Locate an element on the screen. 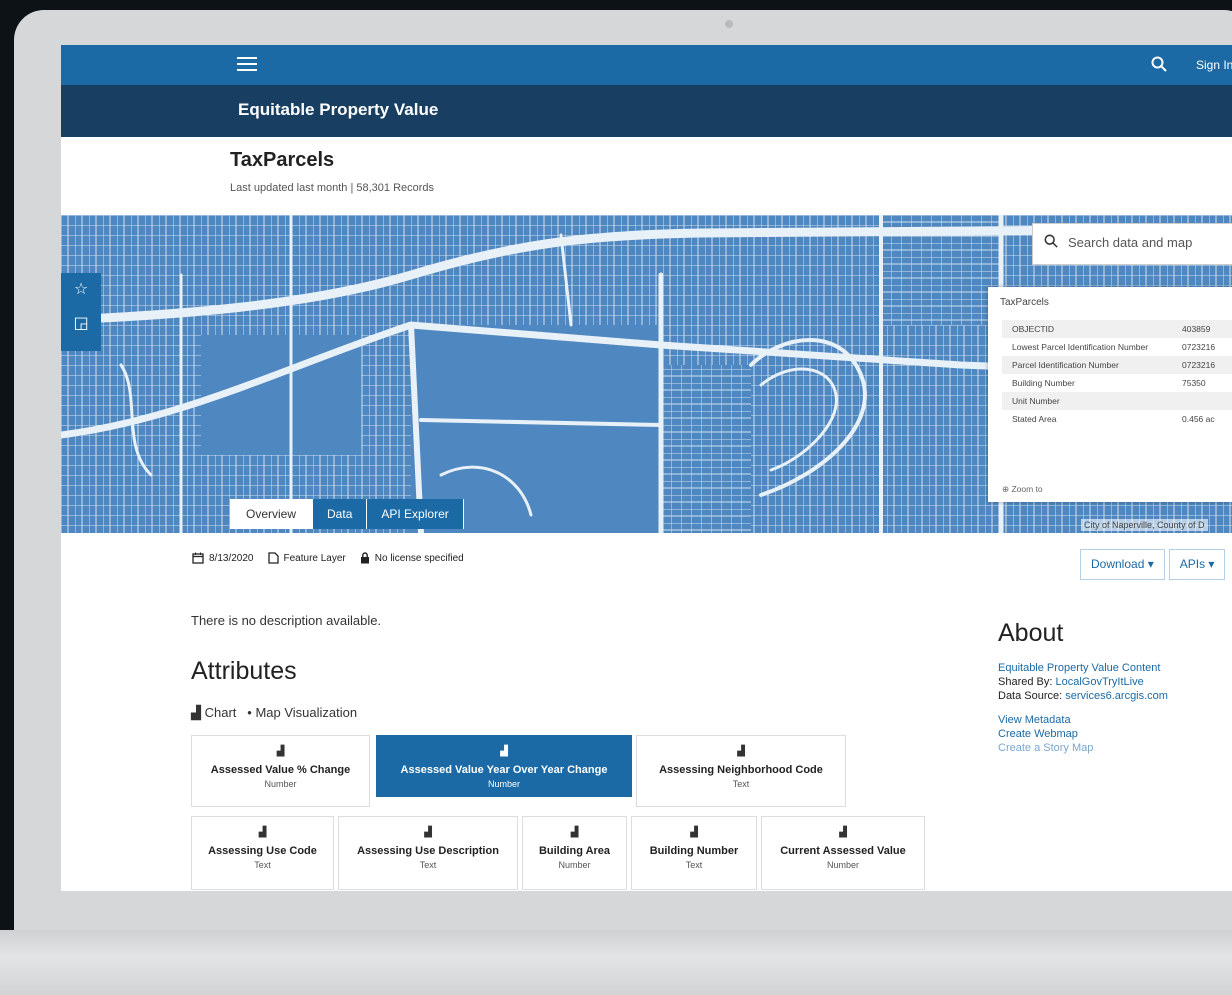 The image size is (1232, 995). type-text: Feature Layer is located at coordinates (314, 558).